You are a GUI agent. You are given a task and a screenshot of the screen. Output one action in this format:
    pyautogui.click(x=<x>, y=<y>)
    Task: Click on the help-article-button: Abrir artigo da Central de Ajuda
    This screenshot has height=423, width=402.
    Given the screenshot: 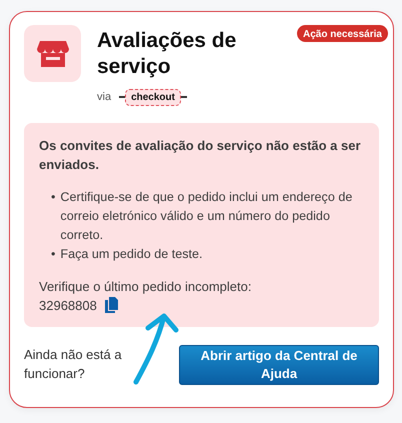 What is the action you would take?
    pyautogui.click(x=279, y=364)
    